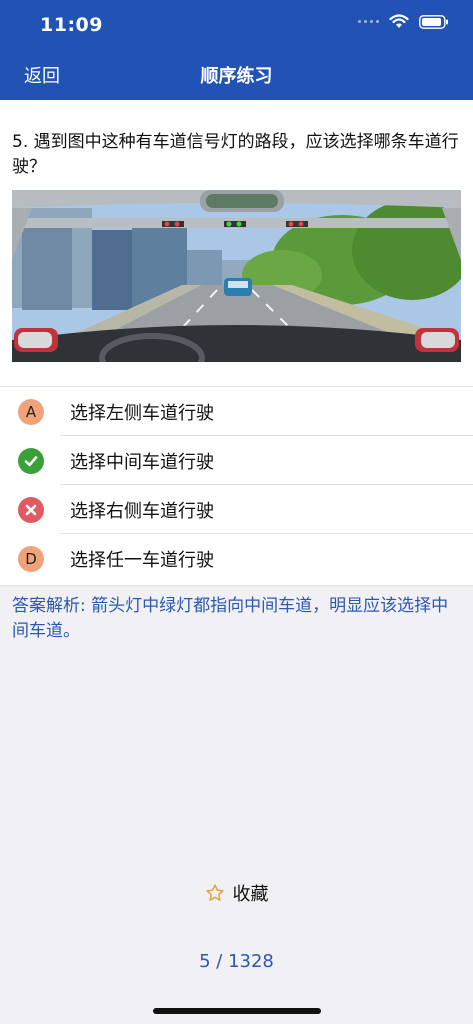 This screenshot has height=1024, width=473. What do you see at coordinates (236, 961) in the screenshot?
I see `page-indicator: 5 / 1328` at bounding box center [236, 961].